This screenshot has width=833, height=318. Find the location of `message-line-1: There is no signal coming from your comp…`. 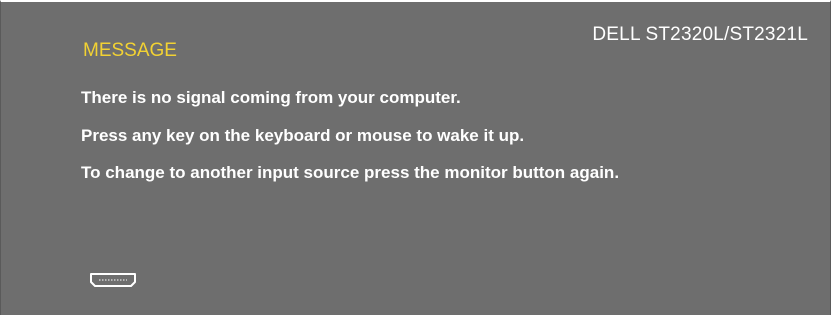

message-line-1: There is no signal coming from your comp… is located at coordinates (271, 97).